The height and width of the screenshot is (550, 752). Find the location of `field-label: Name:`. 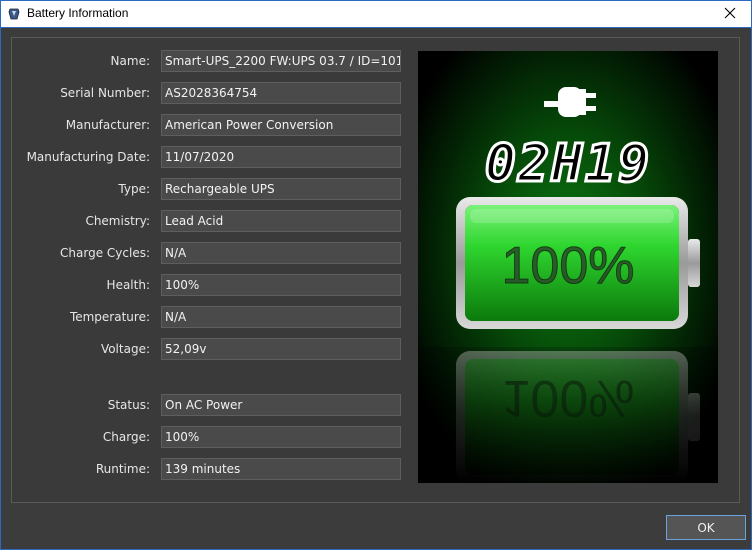

field-label: Name: is located at coordinates (130, 61).